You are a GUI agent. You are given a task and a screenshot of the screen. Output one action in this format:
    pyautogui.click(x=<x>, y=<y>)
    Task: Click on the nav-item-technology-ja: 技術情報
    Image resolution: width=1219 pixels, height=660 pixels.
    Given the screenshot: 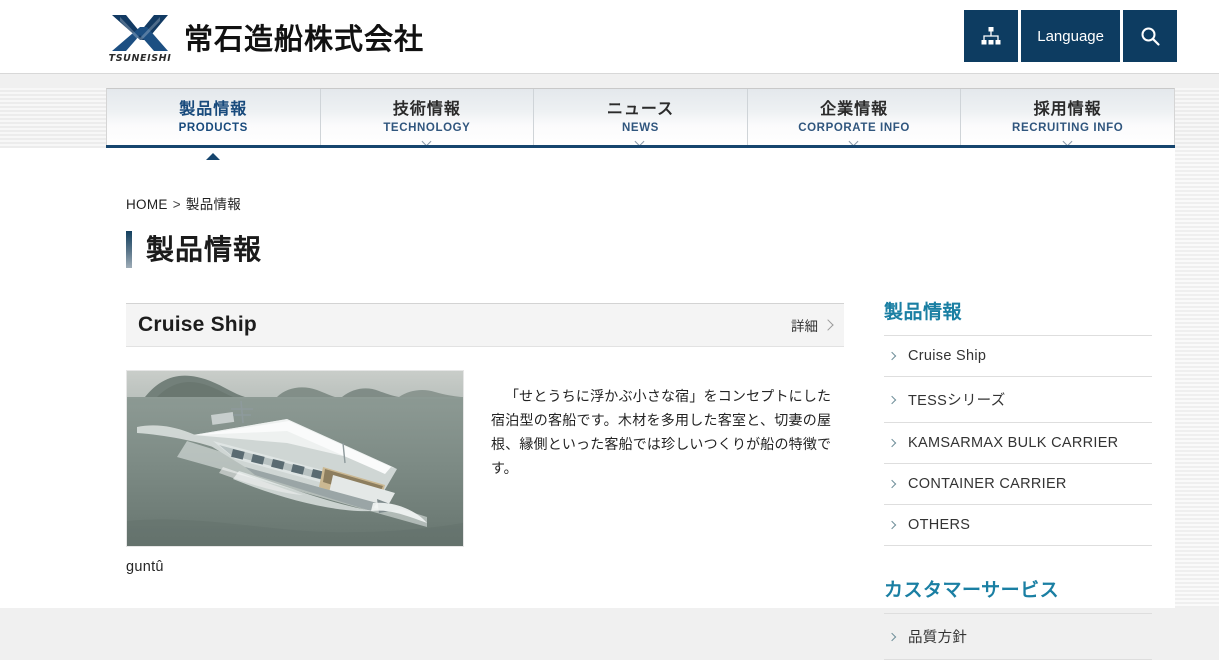 What is the action you would take?
    pyautogui.click(x=426, y=109)
    